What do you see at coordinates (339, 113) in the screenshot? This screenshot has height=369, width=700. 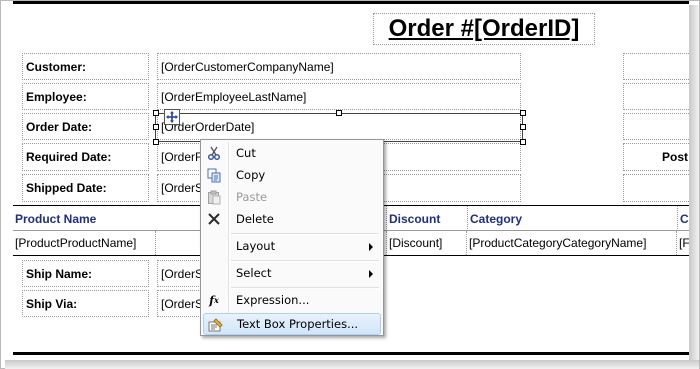 I see `resize-handle-n` at bounding box center [339, 113].